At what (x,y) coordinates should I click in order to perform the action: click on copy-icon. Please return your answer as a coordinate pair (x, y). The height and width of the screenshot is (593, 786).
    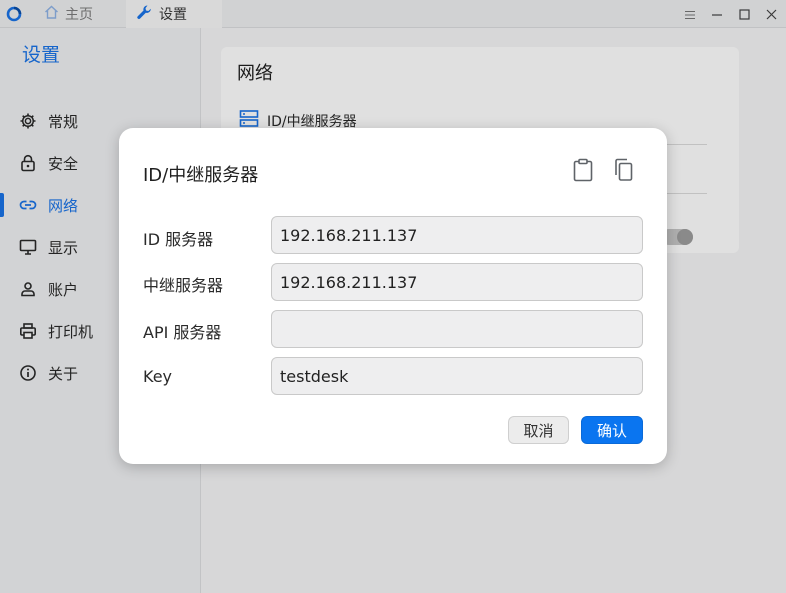
    Looking at the image, I should click on (623, 172).